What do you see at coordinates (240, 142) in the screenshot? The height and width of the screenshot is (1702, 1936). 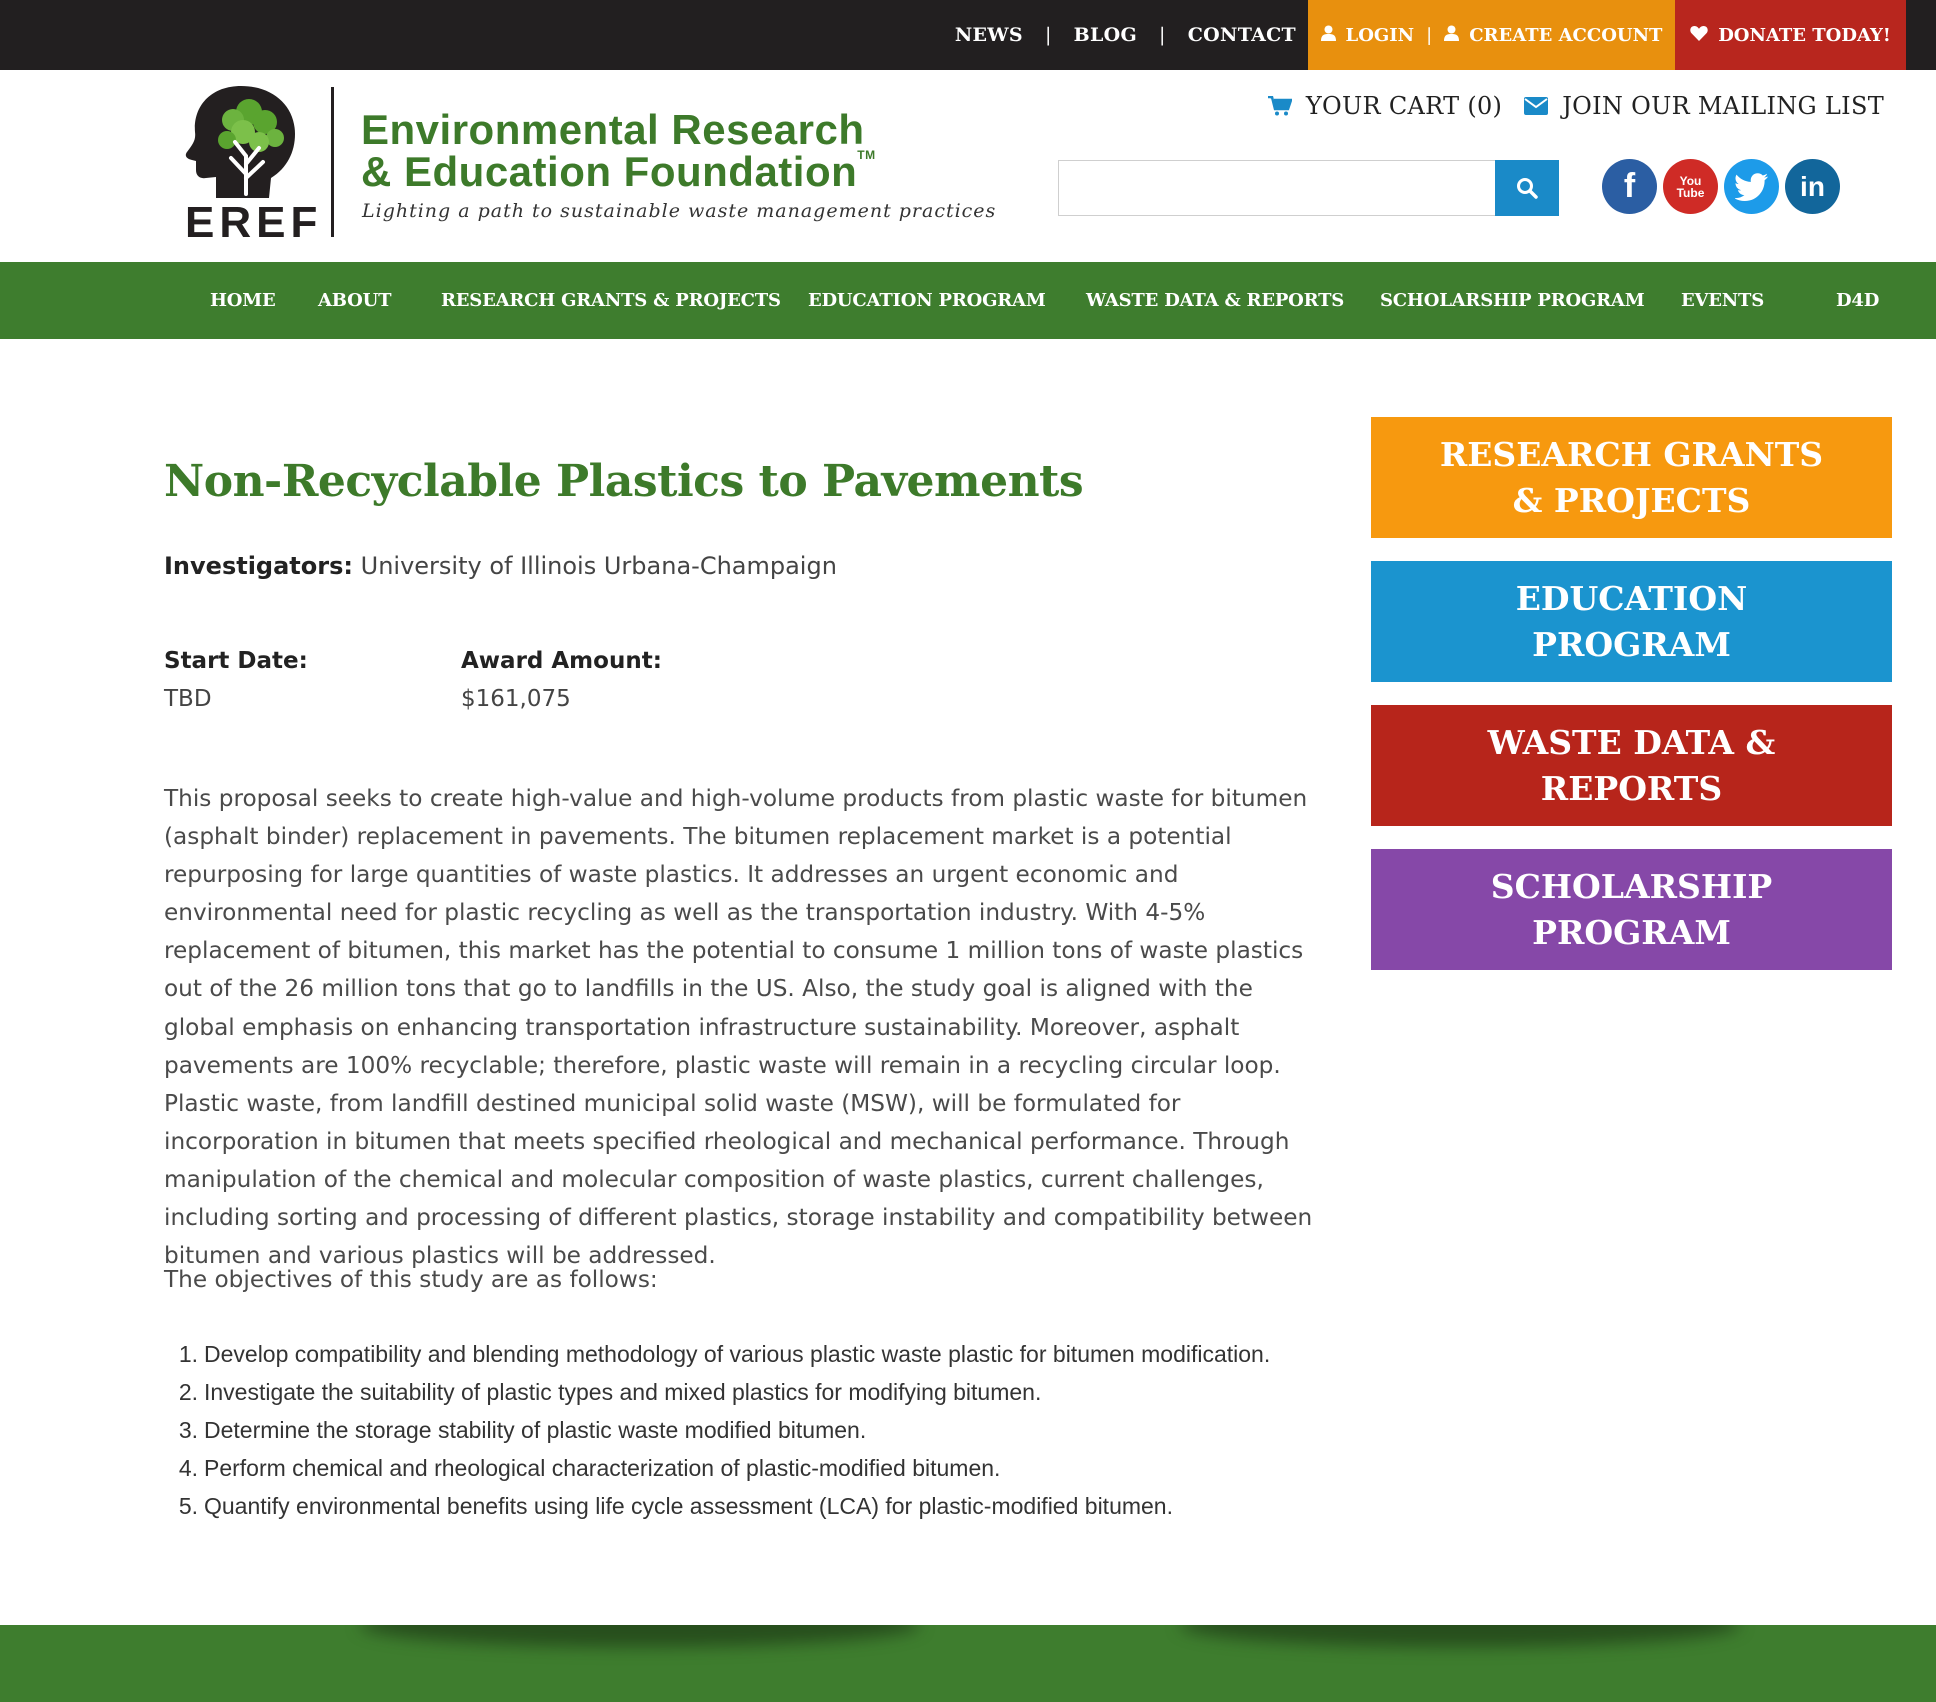 I see `head-tree-logo-icon` at bounding box center [240, 142].